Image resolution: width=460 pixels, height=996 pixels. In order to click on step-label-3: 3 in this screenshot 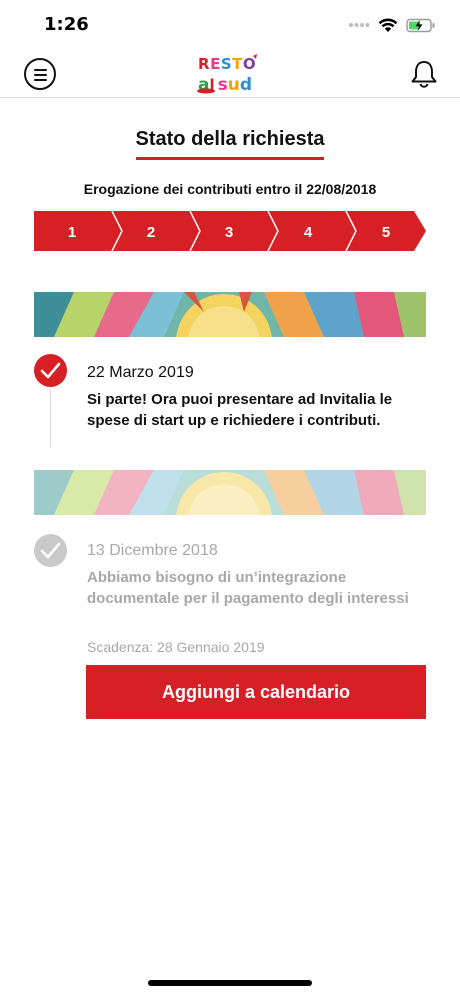, I will do `click(229, 232)`.